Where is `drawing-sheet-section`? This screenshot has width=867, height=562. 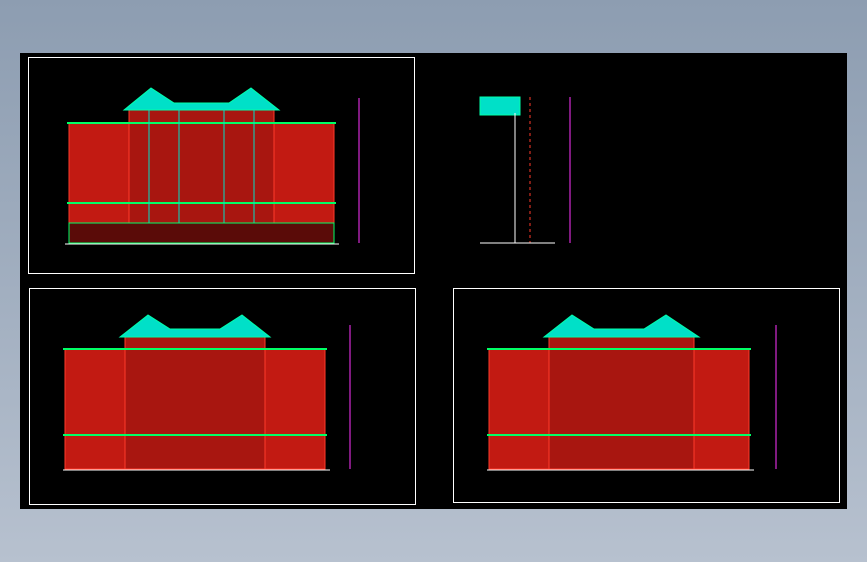
drawing-sheet-section is located at coordinates (522, 184).